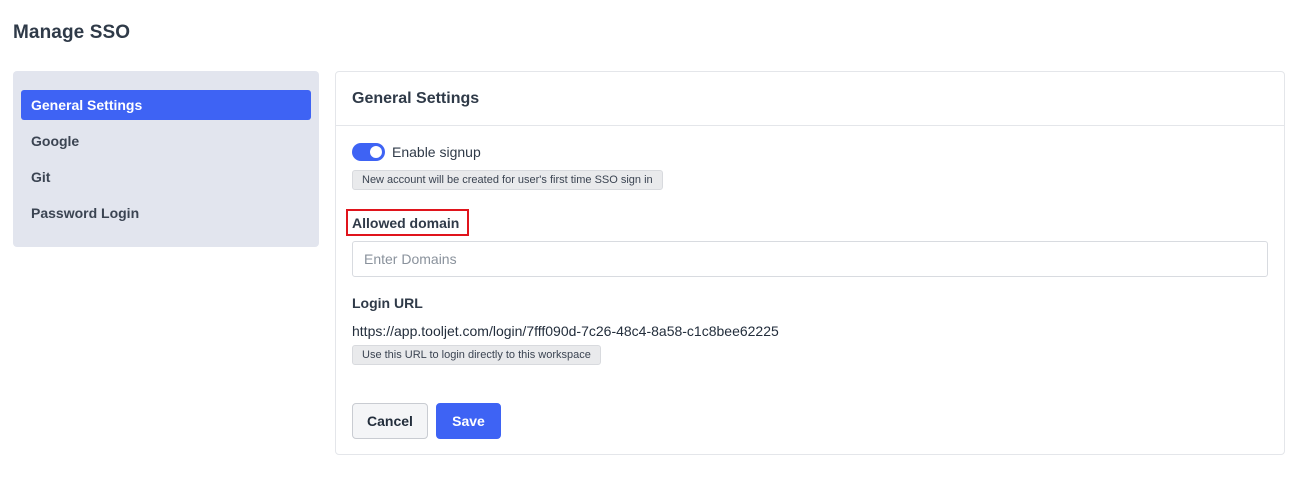 The height and width of the screenshot is (491, 1298). Describe the element at coordinates (810, 99) in the screenshot. I see `card-header: General Settings` at that location.